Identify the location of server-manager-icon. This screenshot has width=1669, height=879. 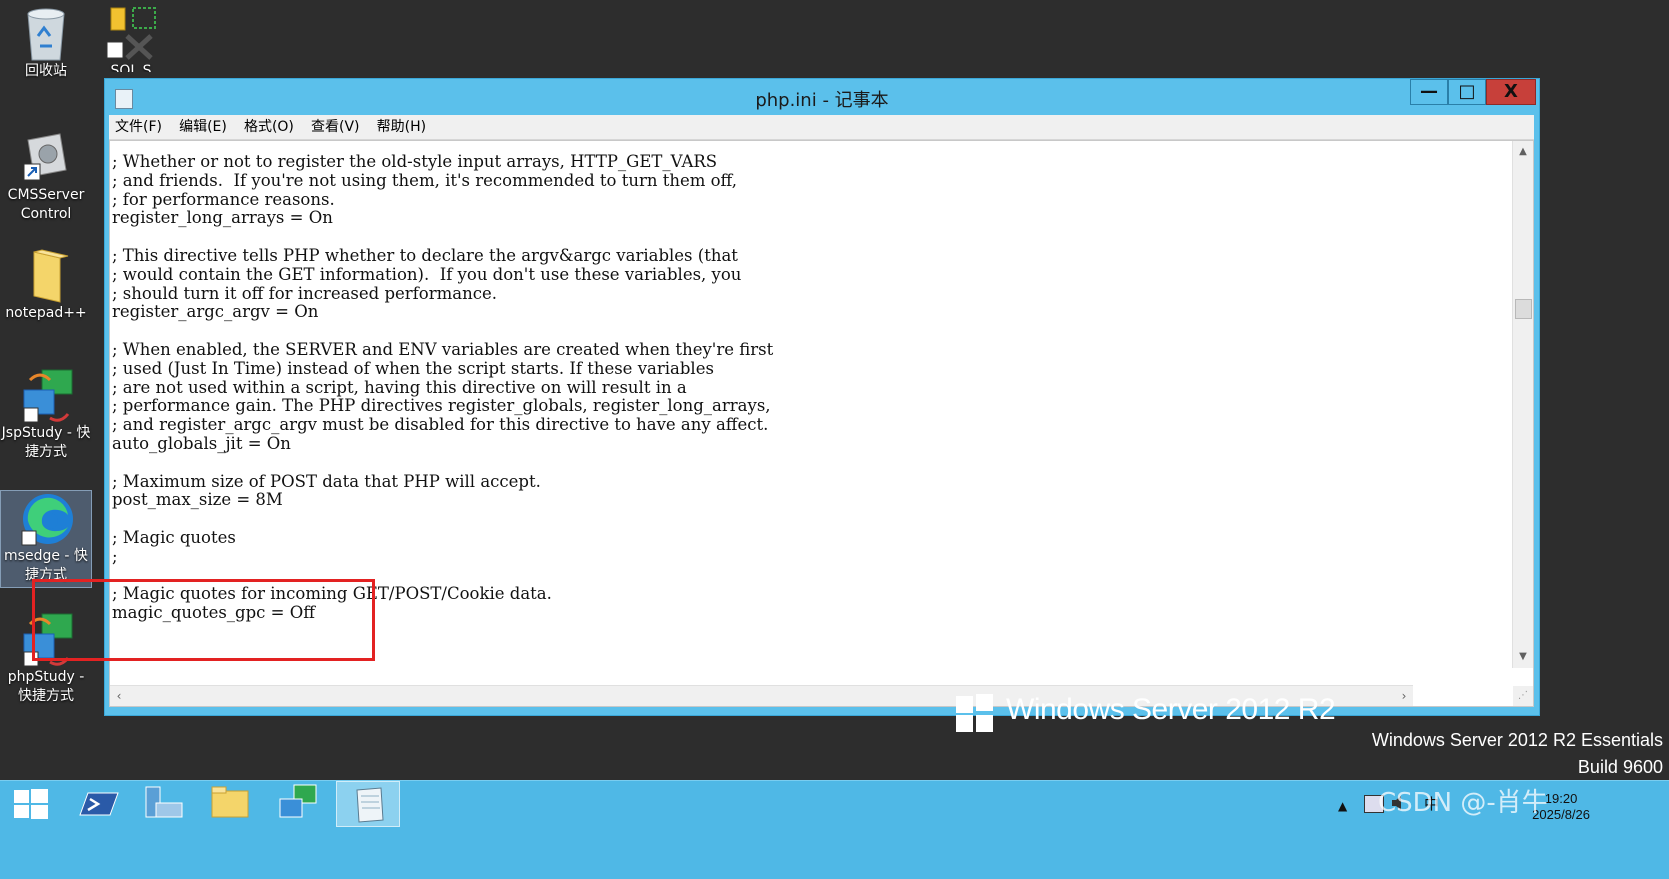
(164, 802).